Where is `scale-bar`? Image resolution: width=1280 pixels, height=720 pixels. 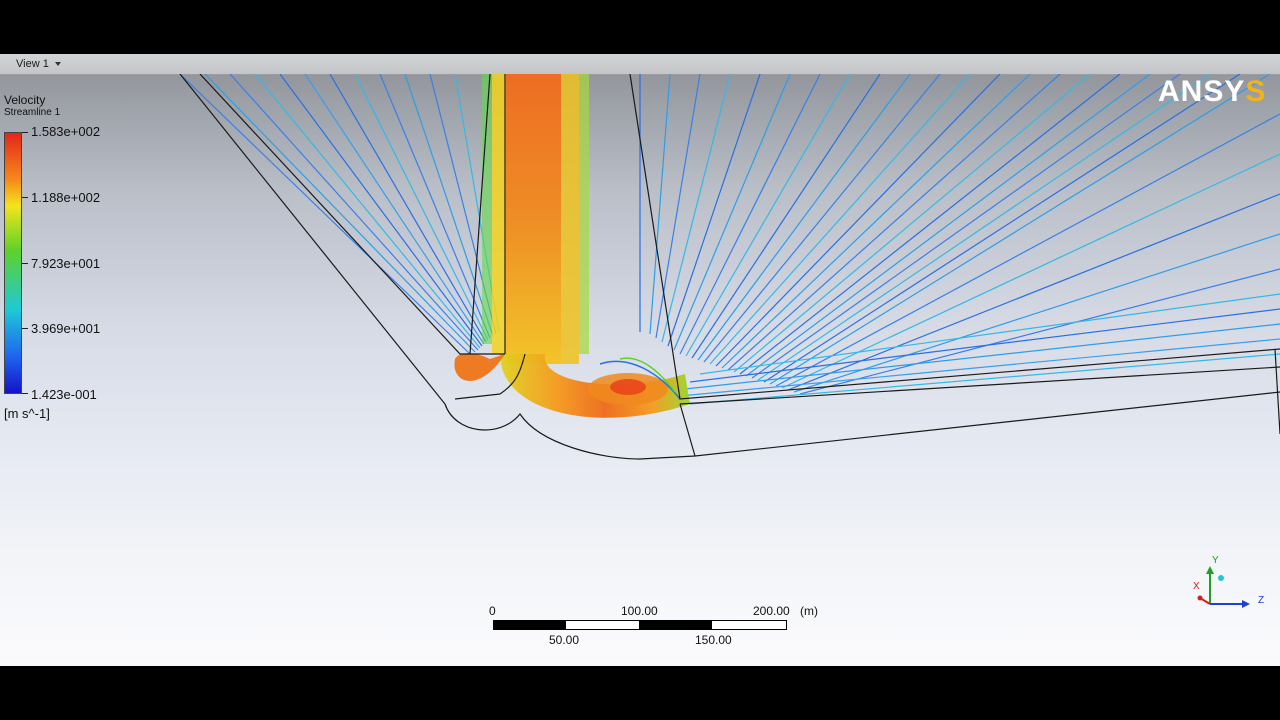 scale-bar is located at coordinates (640, 625).